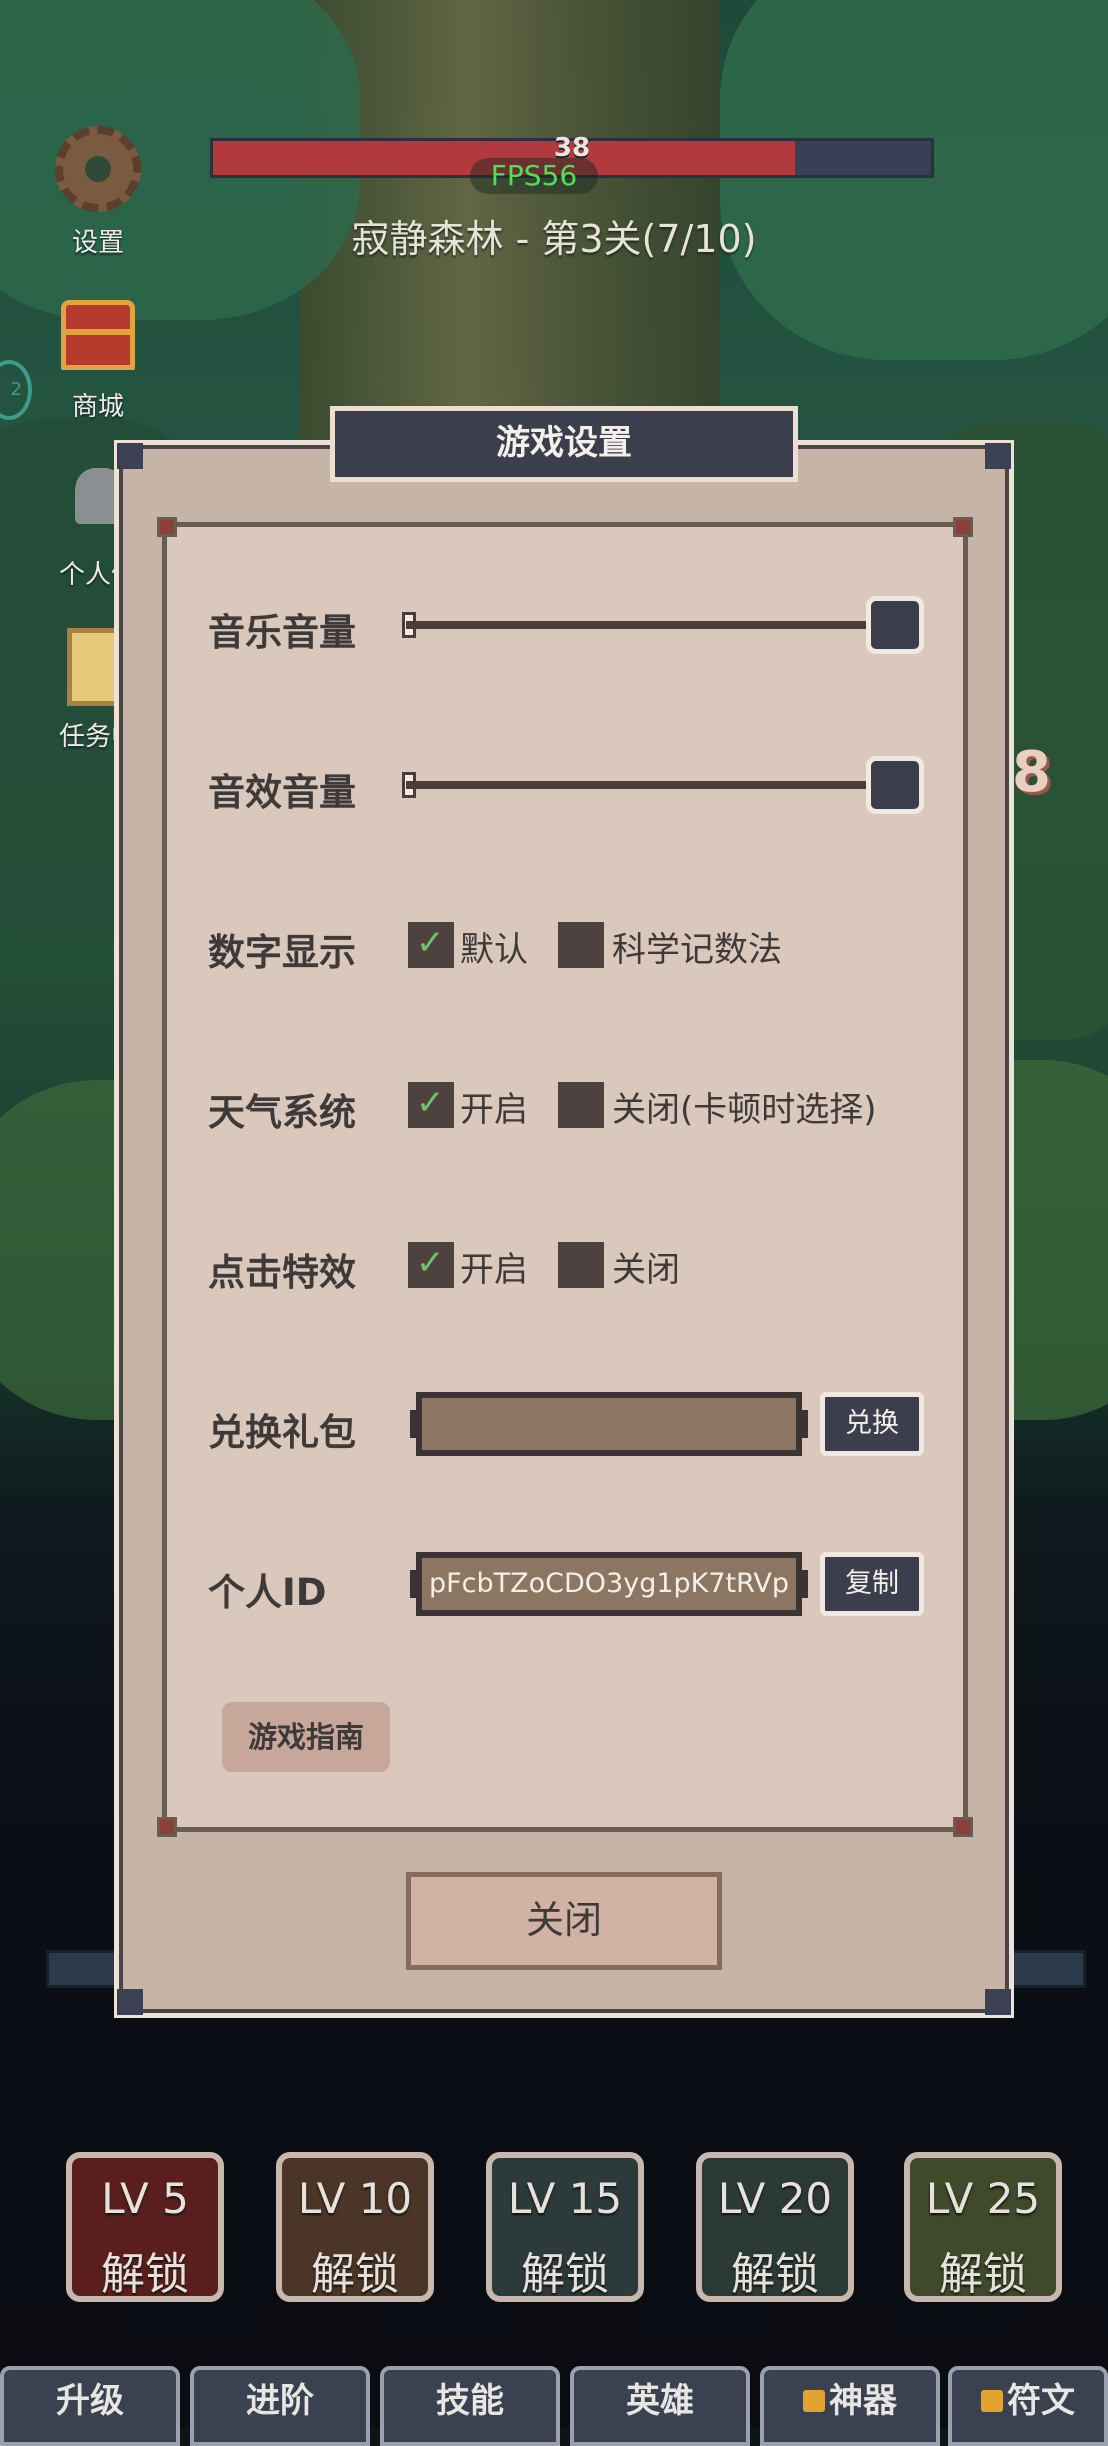 This screenshot has width=1108, height=2446. I want to click on tab-label: 符文, so click(1041, 2401).